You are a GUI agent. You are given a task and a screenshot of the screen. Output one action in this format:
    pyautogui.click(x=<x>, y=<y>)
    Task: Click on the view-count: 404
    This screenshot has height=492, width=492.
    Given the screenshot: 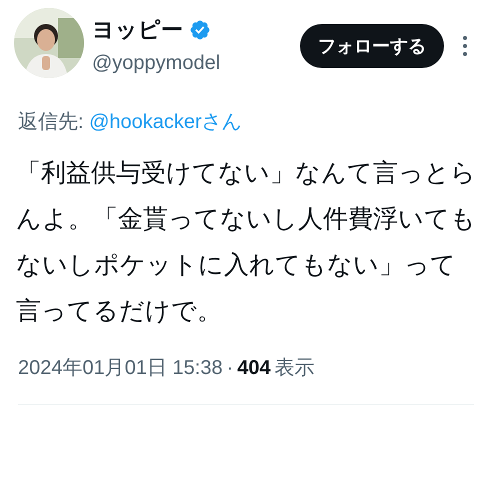 What is the action you would take?
    pyautogui.click(x=254, y=368)
    